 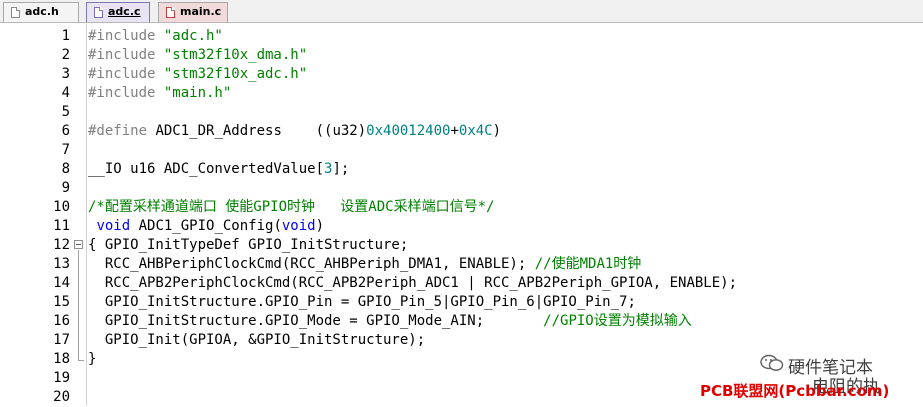 I want to click on code-line: 12 { GPIO_InitTypeDef GPIO_InitStructure;, so click(x=461, y=245).